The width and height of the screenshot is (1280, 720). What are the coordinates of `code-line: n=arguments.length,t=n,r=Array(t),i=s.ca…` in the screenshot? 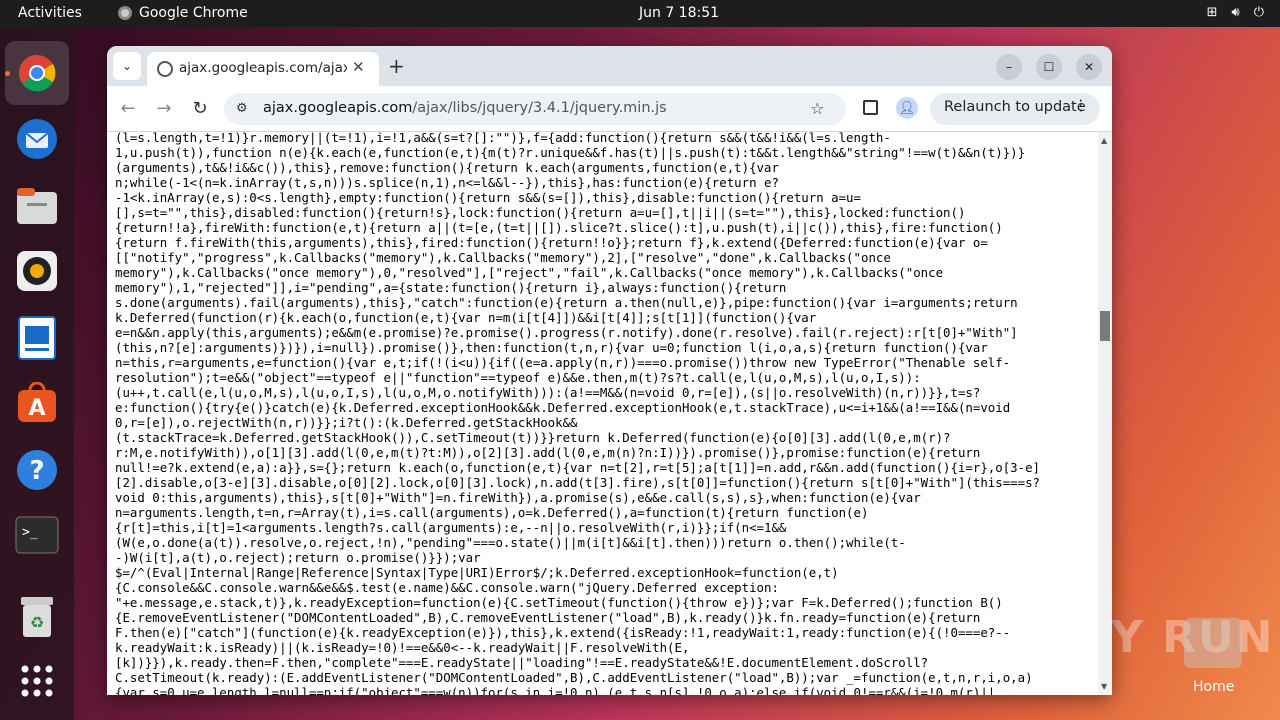 It's located at (492, 512).